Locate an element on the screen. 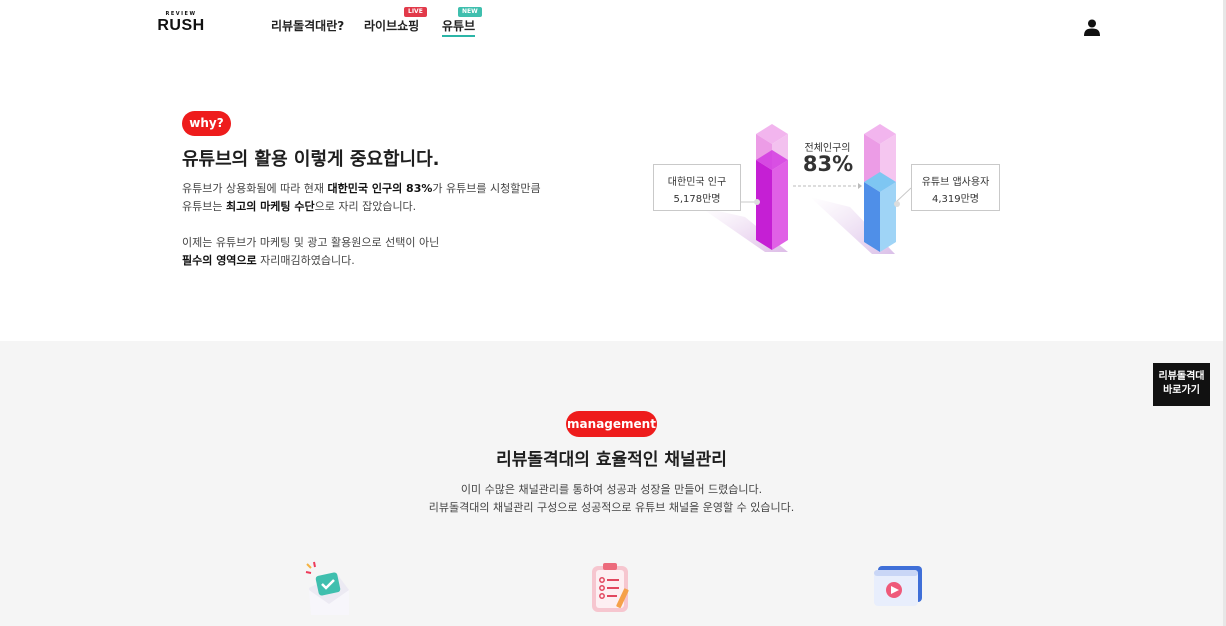 The width and height of the screenshot is (1226, 626). why-highlight: 필수의 영역으로 is located at coordinates (219, 260).